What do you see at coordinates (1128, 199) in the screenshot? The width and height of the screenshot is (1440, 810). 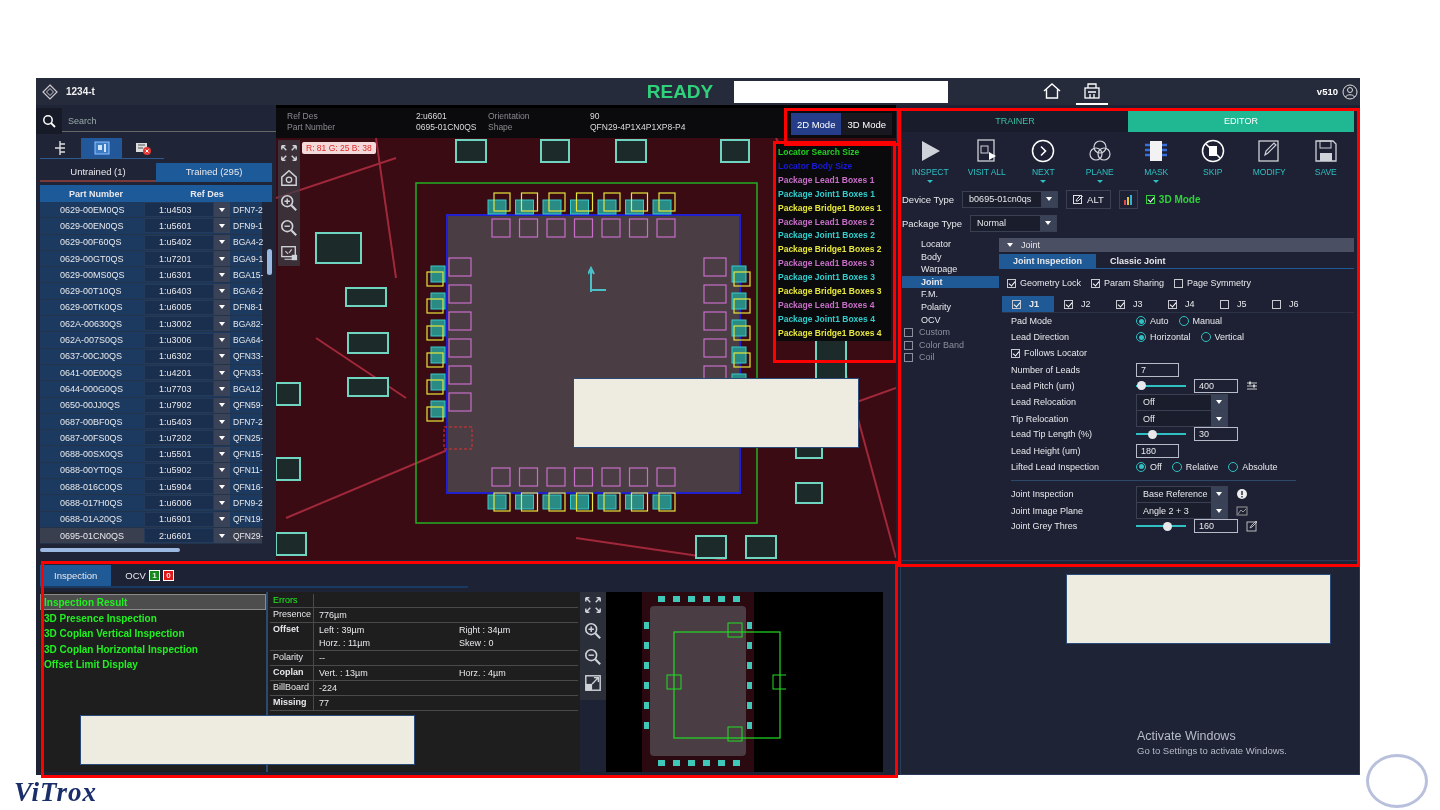 I see `chart-button` at bounding box center [1128, 199].